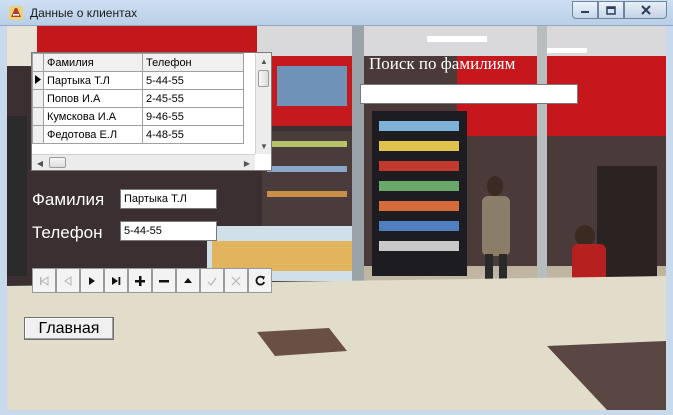 Image resolution: width=673 pixels, height=415 pixels. I want to click on table-row: Партыка Т.Л 5-44-55, so click(138, 80).